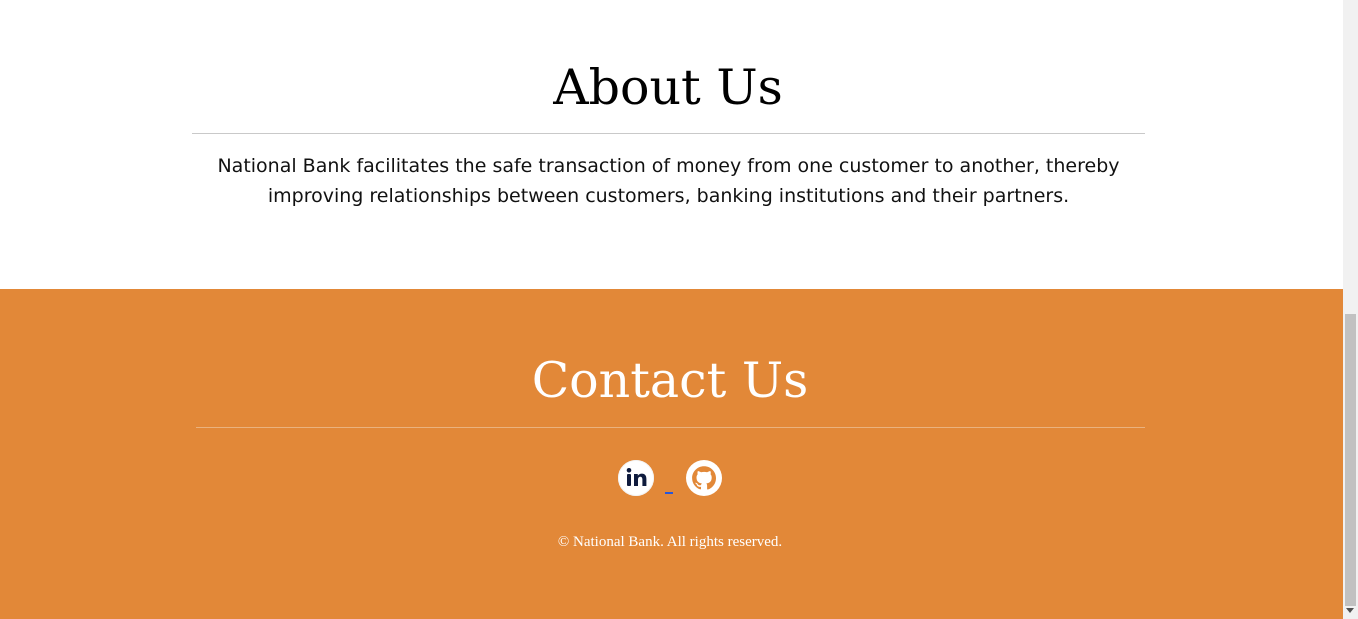  I want to click on link-underline, so click(669, 493).